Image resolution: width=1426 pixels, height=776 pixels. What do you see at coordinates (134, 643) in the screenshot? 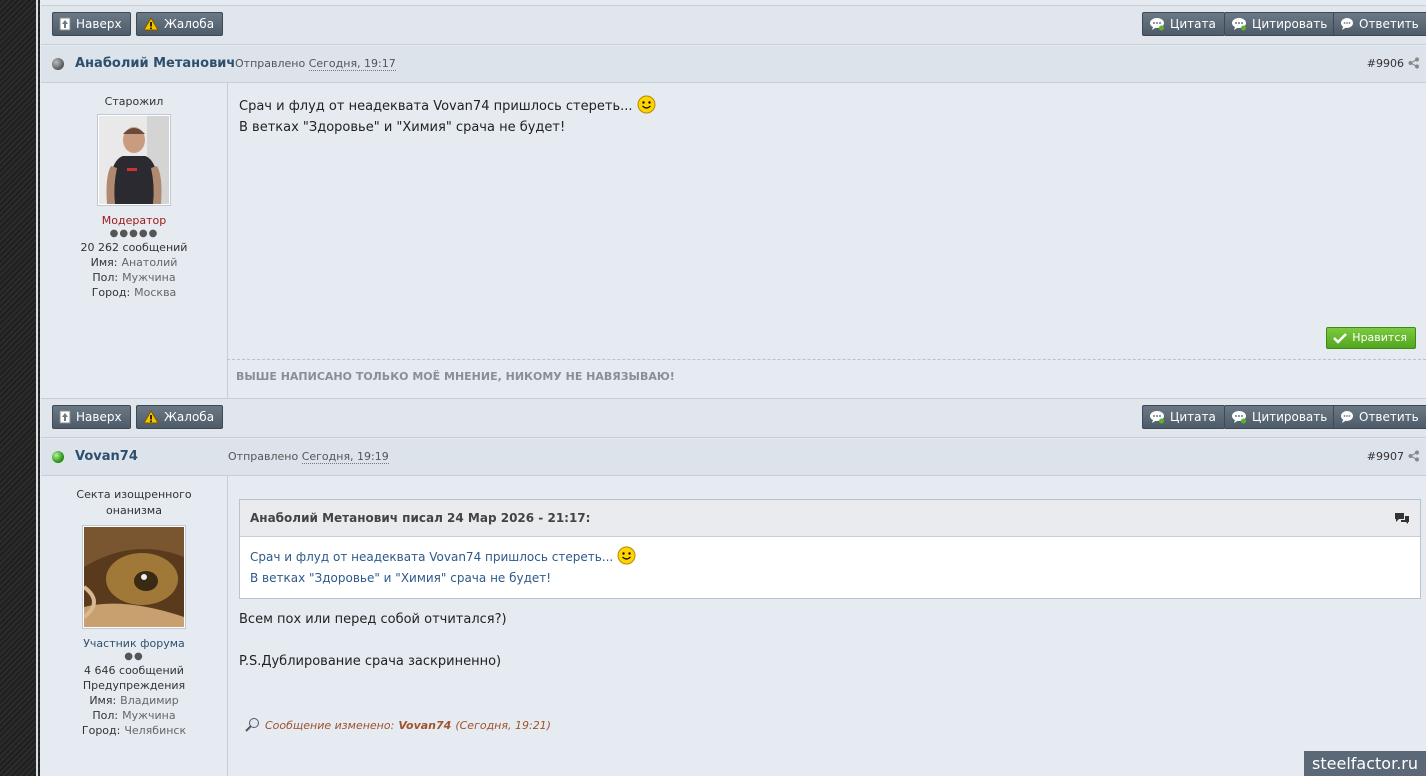
I see `user-role: Участник форума` at bounding box center [134, 643].